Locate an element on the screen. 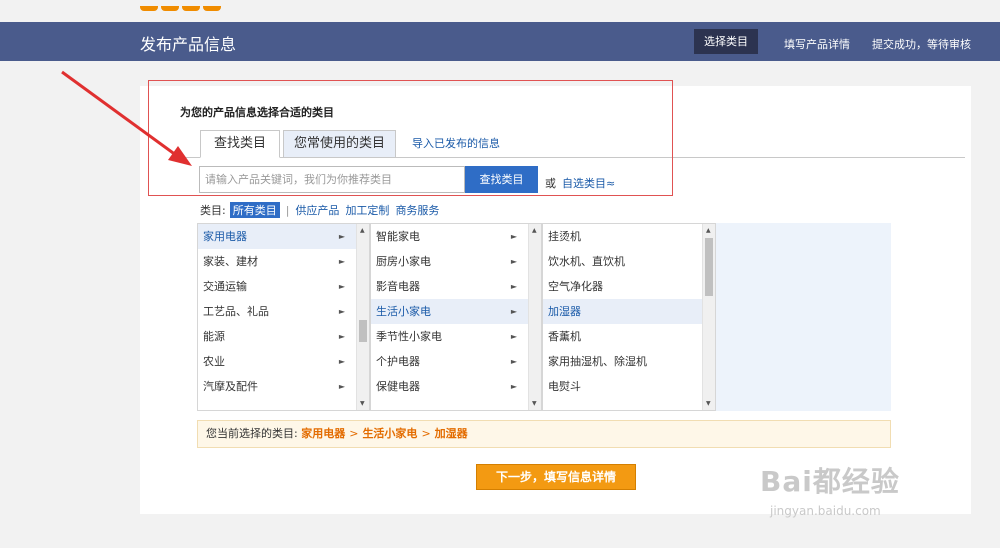 The height and width of the screenshot is (548, 1000). category-item: 厨房小家电 ► is located at coordinates (456, 261).